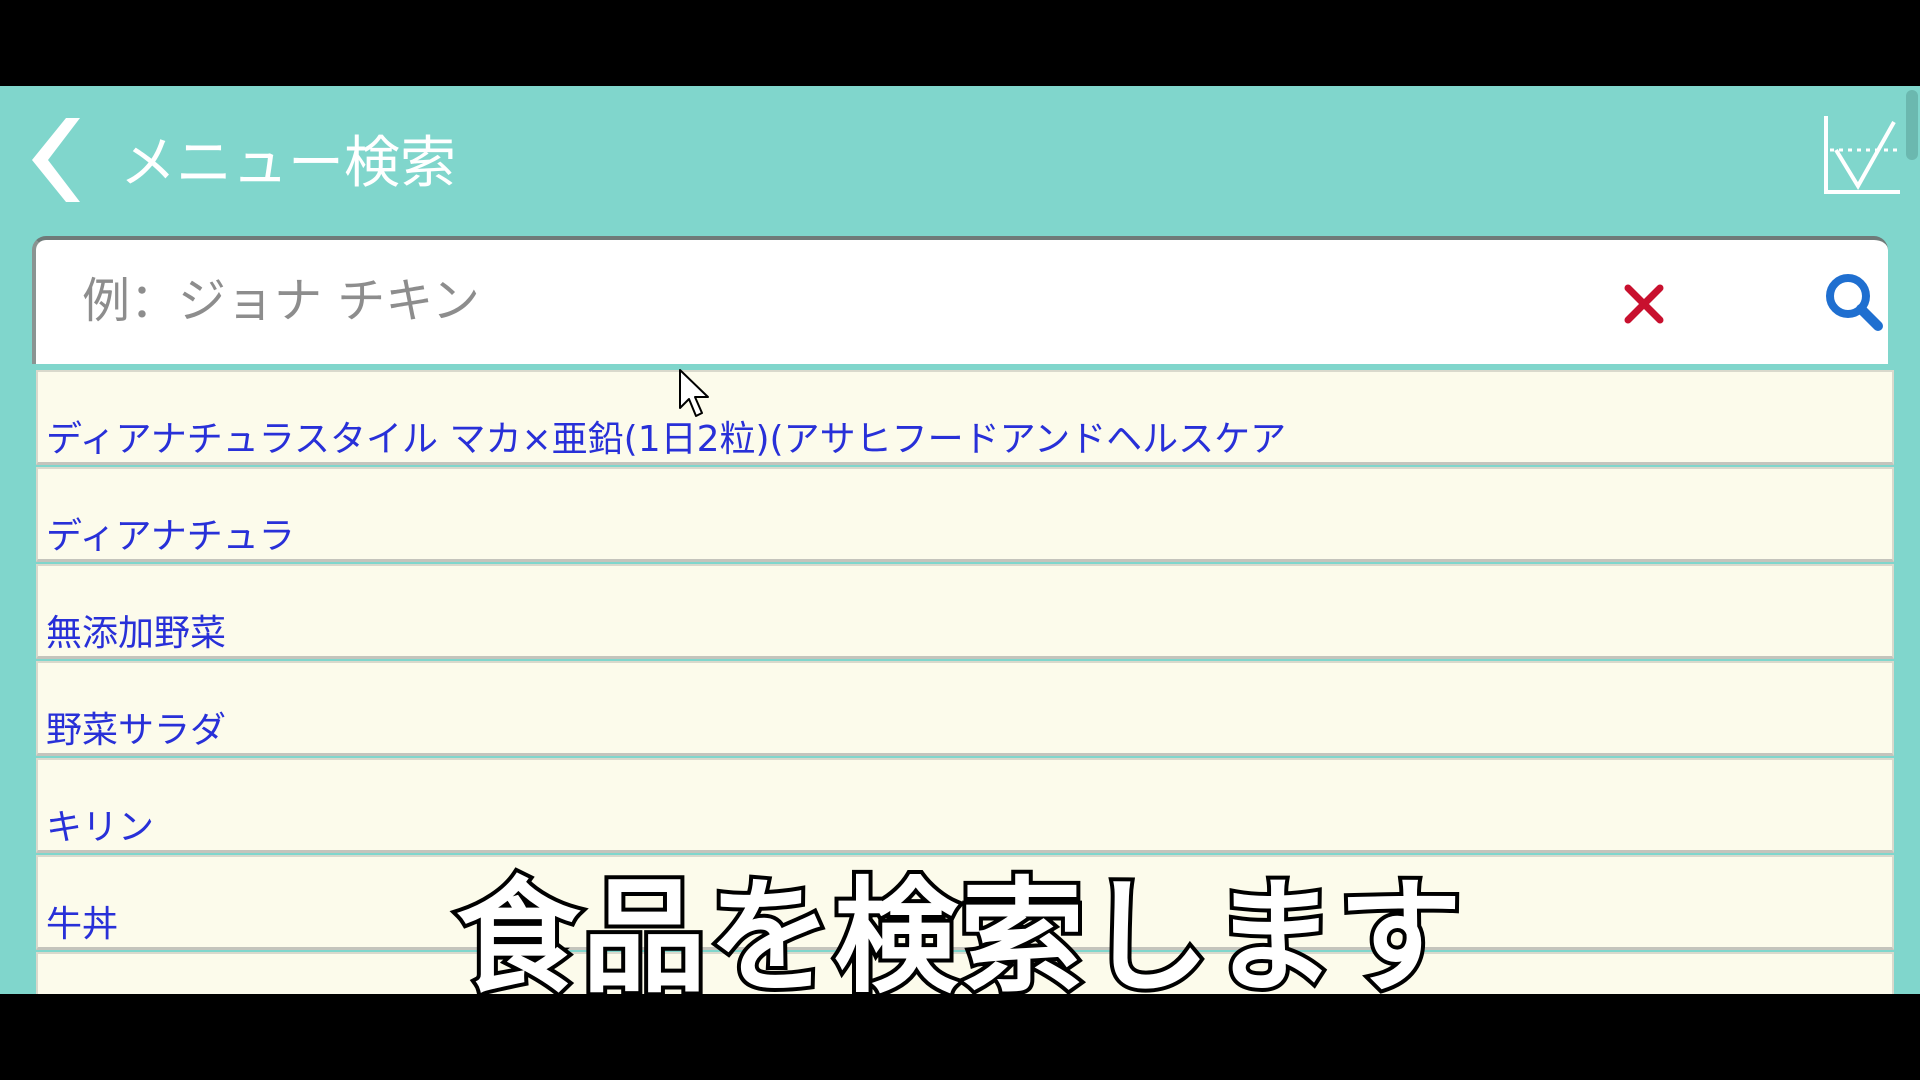 The image size is (1920, 1080). Describe the element at coordinates (1912, 125) in the screenshot. I see `scrollbar` at that location.